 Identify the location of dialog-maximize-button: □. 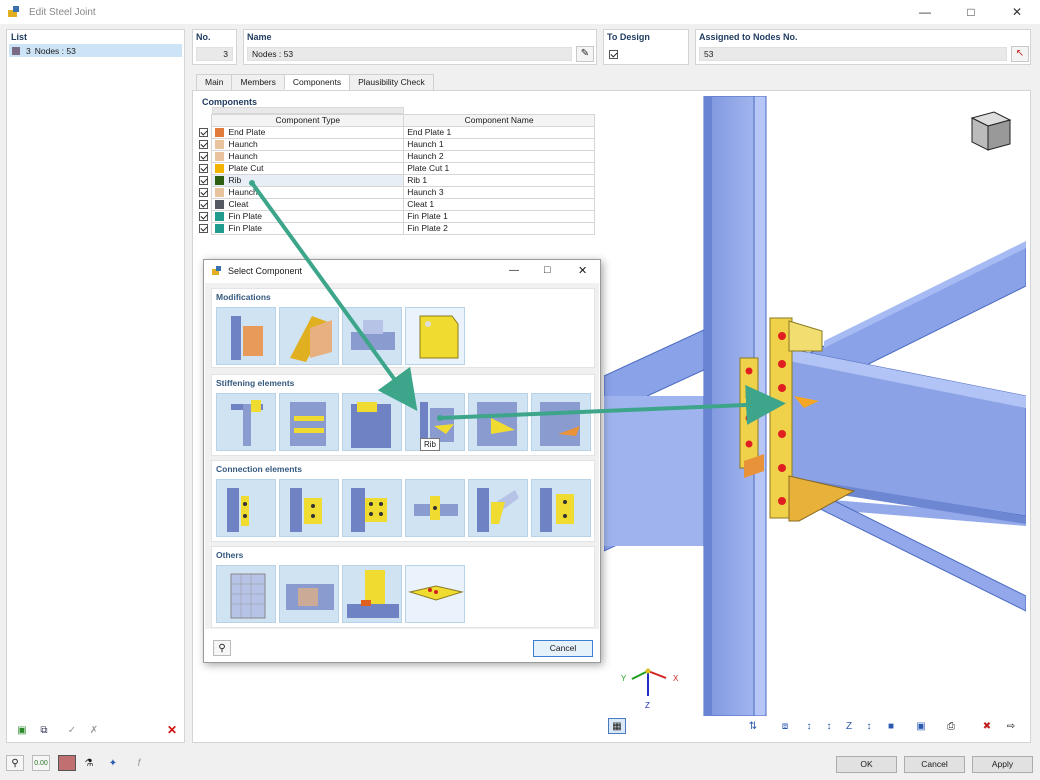
(547, 270).